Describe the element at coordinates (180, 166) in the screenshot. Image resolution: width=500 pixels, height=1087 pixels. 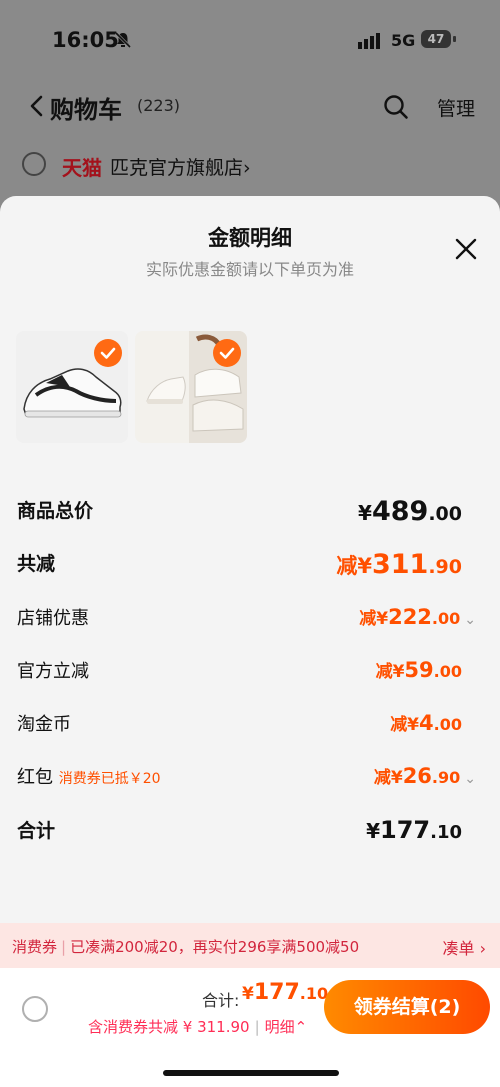
I see `store-name: 匹克官方旗舰店›` at that location.